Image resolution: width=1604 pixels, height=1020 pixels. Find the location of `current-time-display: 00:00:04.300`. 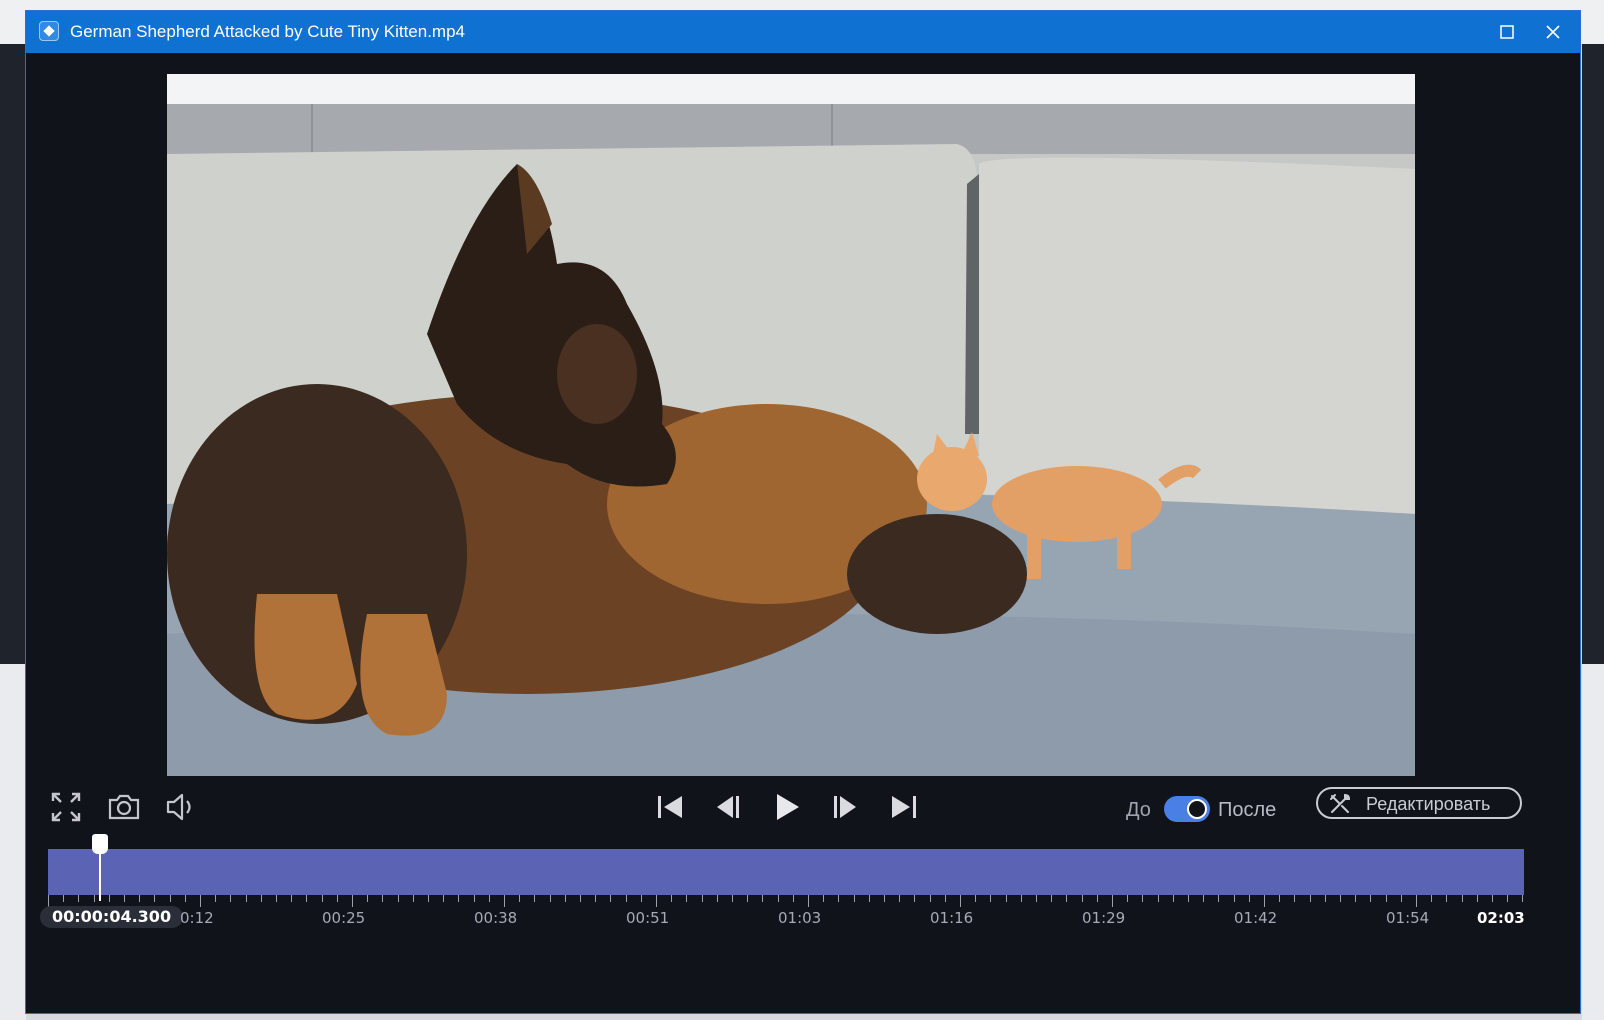

current-time-display: 00:00:04.300 is located at coordinates (112, 917).